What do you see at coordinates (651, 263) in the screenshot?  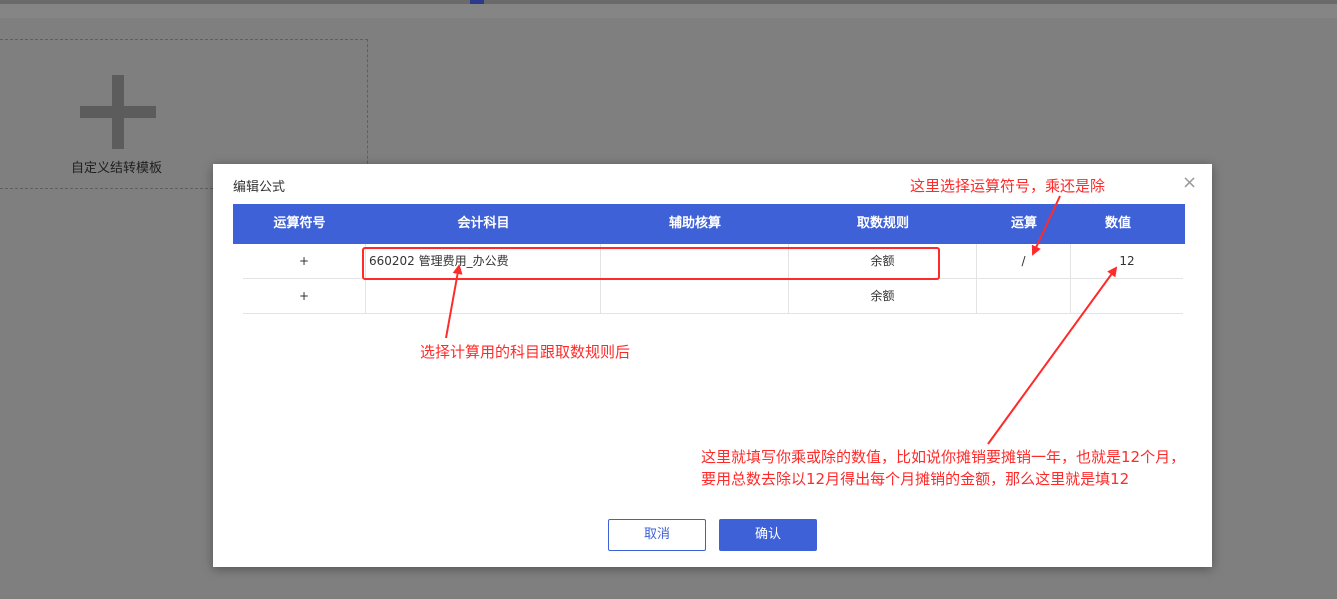 I see `highlight-box` at bounding box center [651, 263].